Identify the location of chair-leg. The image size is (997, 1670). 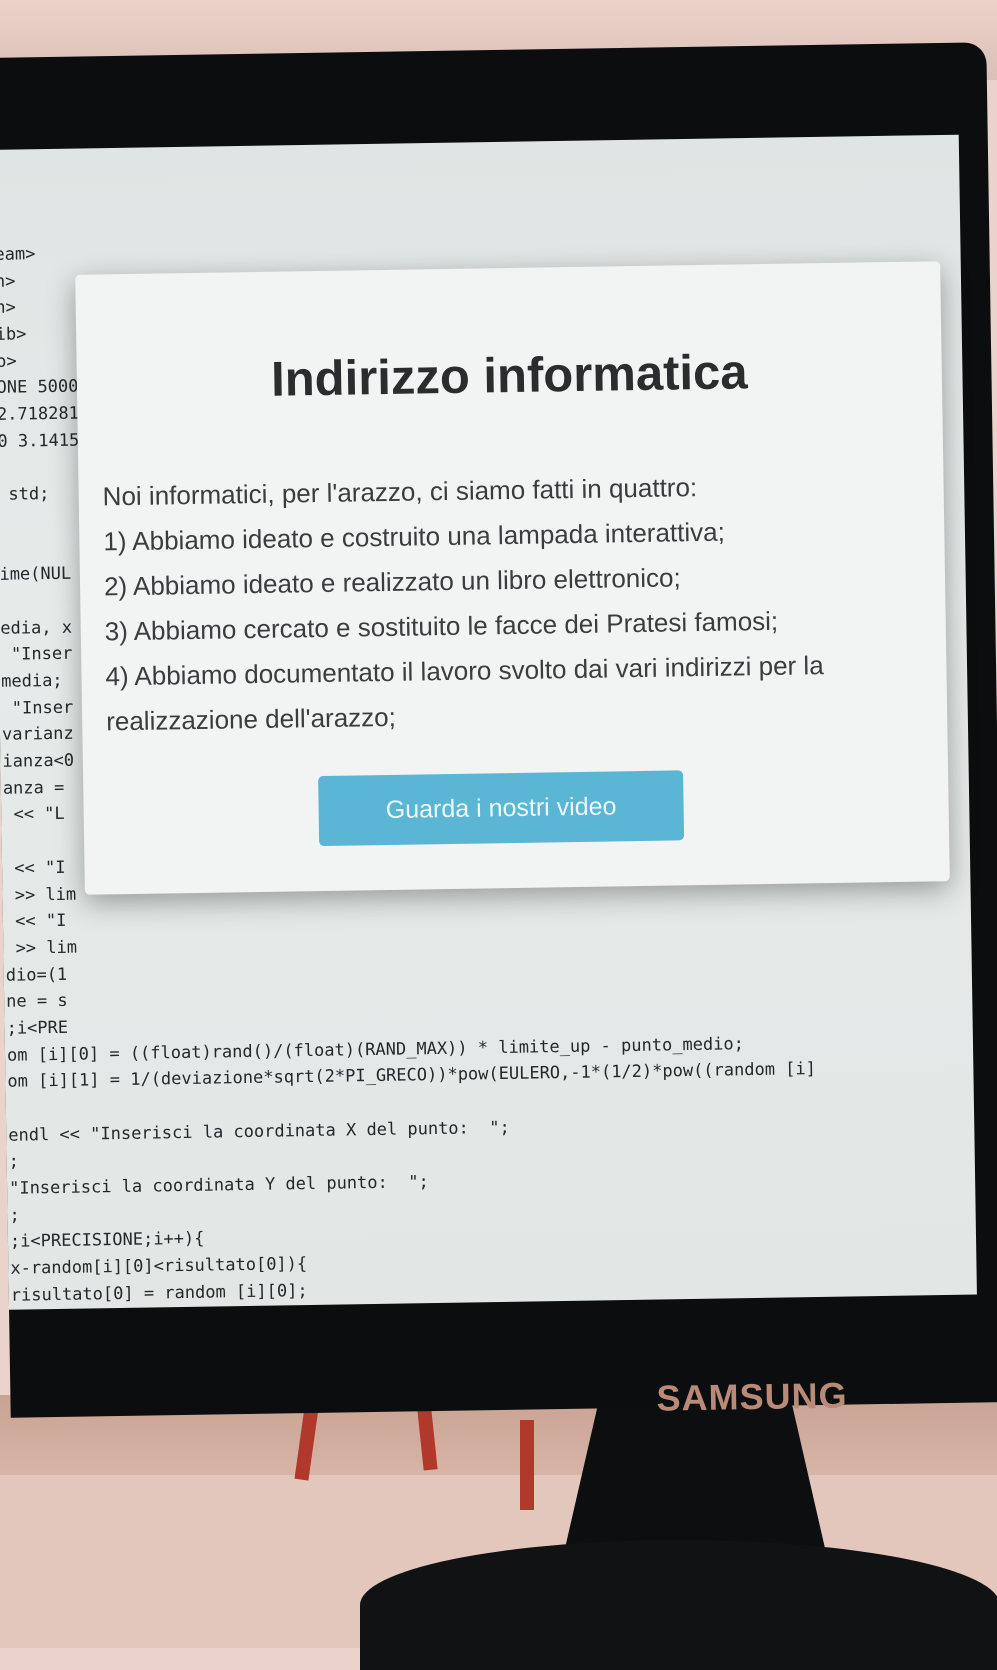
(527, 1465).